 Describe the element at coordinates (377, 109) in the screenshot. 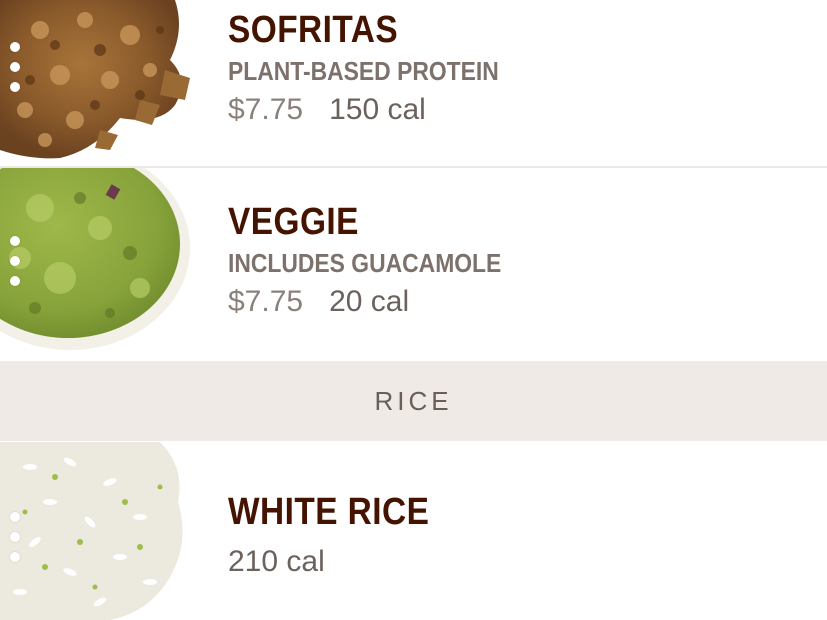

I see `item-calories: 150 cal` at that location.